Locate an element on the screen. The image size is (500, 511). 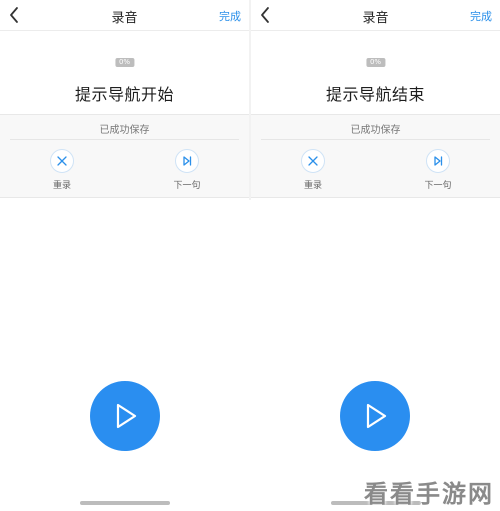
prompt-text: 提示导航开始 is located at coordinates (124, 94).